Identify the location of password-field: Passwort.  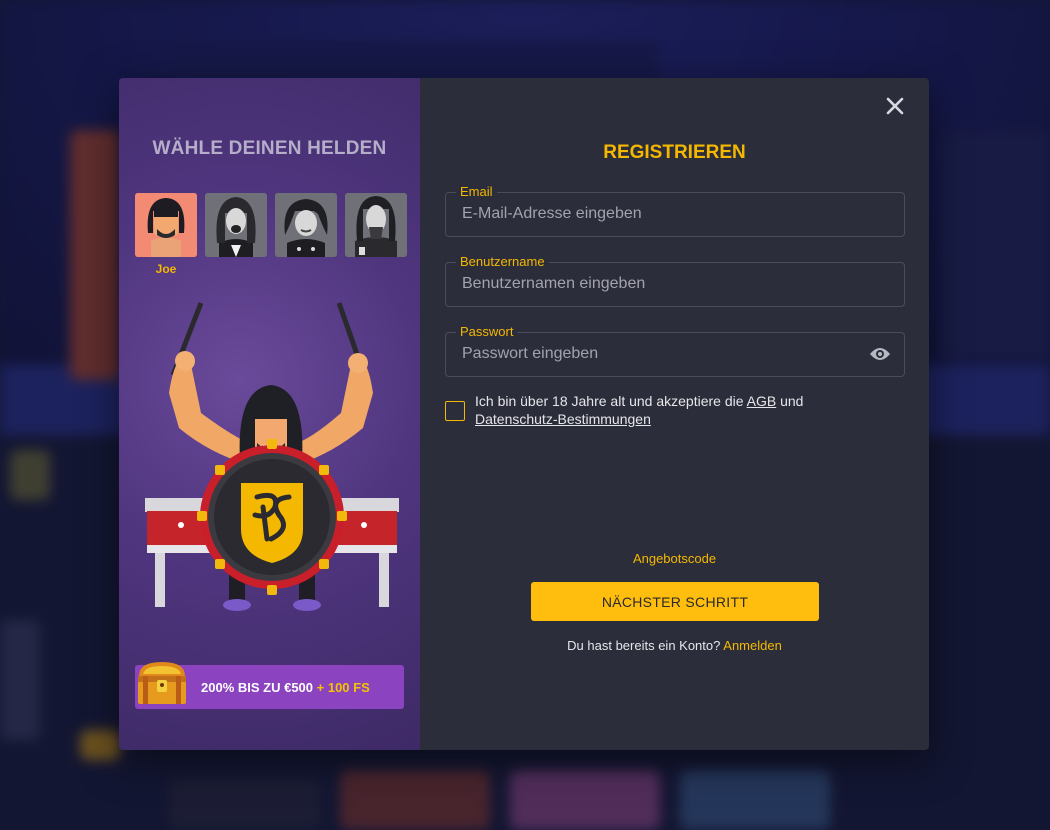
(675, 351).